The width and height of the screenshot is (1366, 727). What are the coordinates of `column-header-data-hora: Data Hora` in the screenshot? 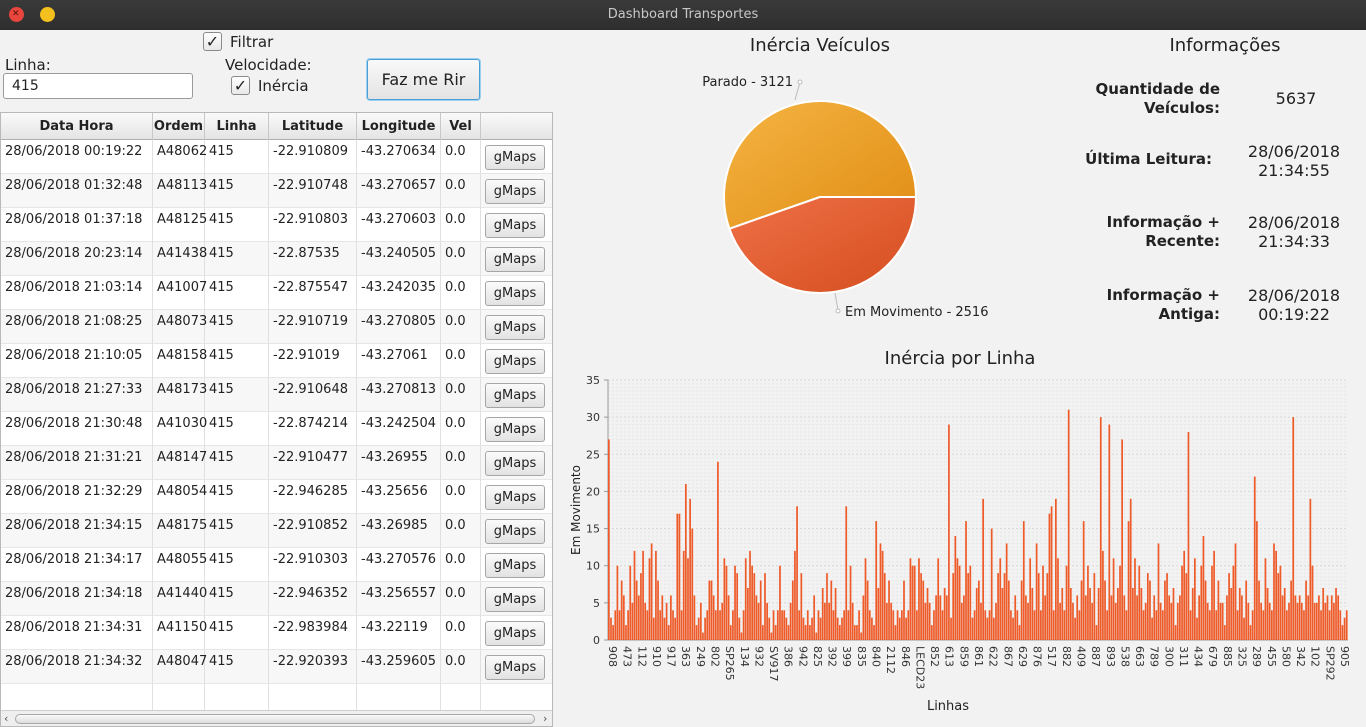 It's located at (77, 126).